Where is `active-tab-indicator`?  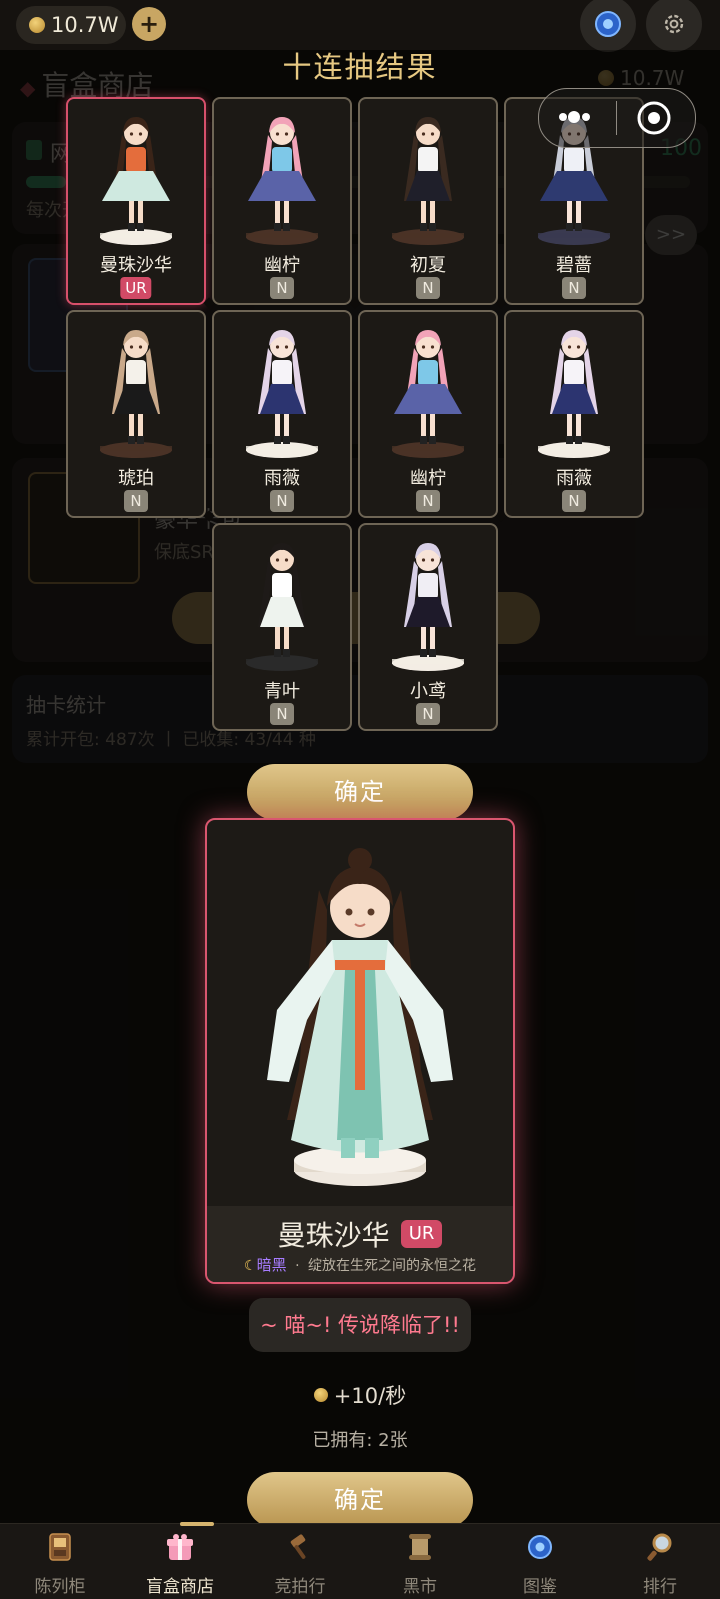
active-tab-indicator is located at coordinates (197, 1524).